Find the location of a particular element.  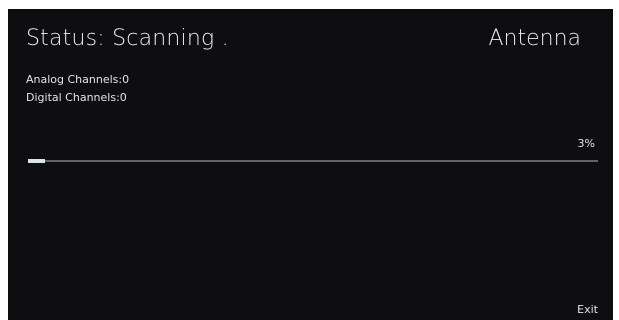

scan-status-title: Status: Scanning . is located at coordinates (127, 38).